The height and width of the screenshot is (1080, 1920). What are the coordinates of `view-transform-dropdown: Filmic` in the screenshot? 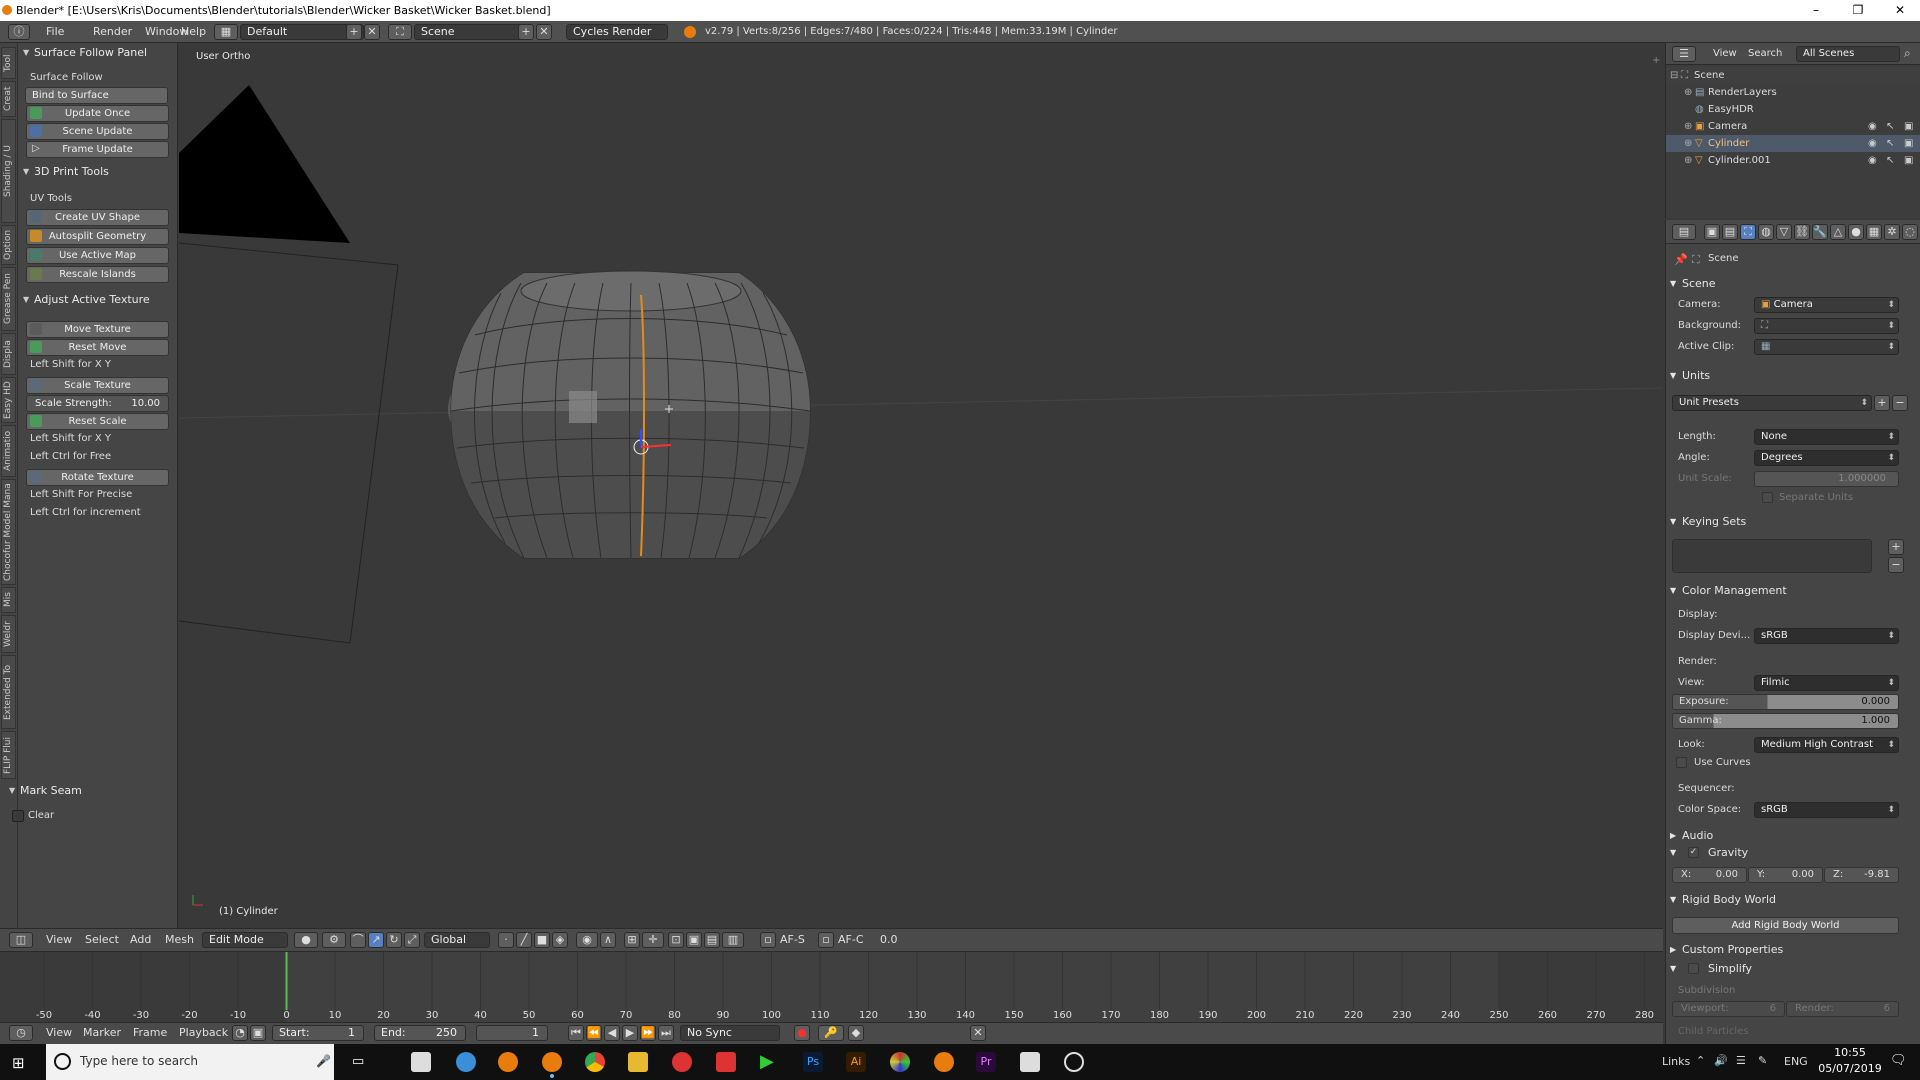 It's located at (1826, 683).